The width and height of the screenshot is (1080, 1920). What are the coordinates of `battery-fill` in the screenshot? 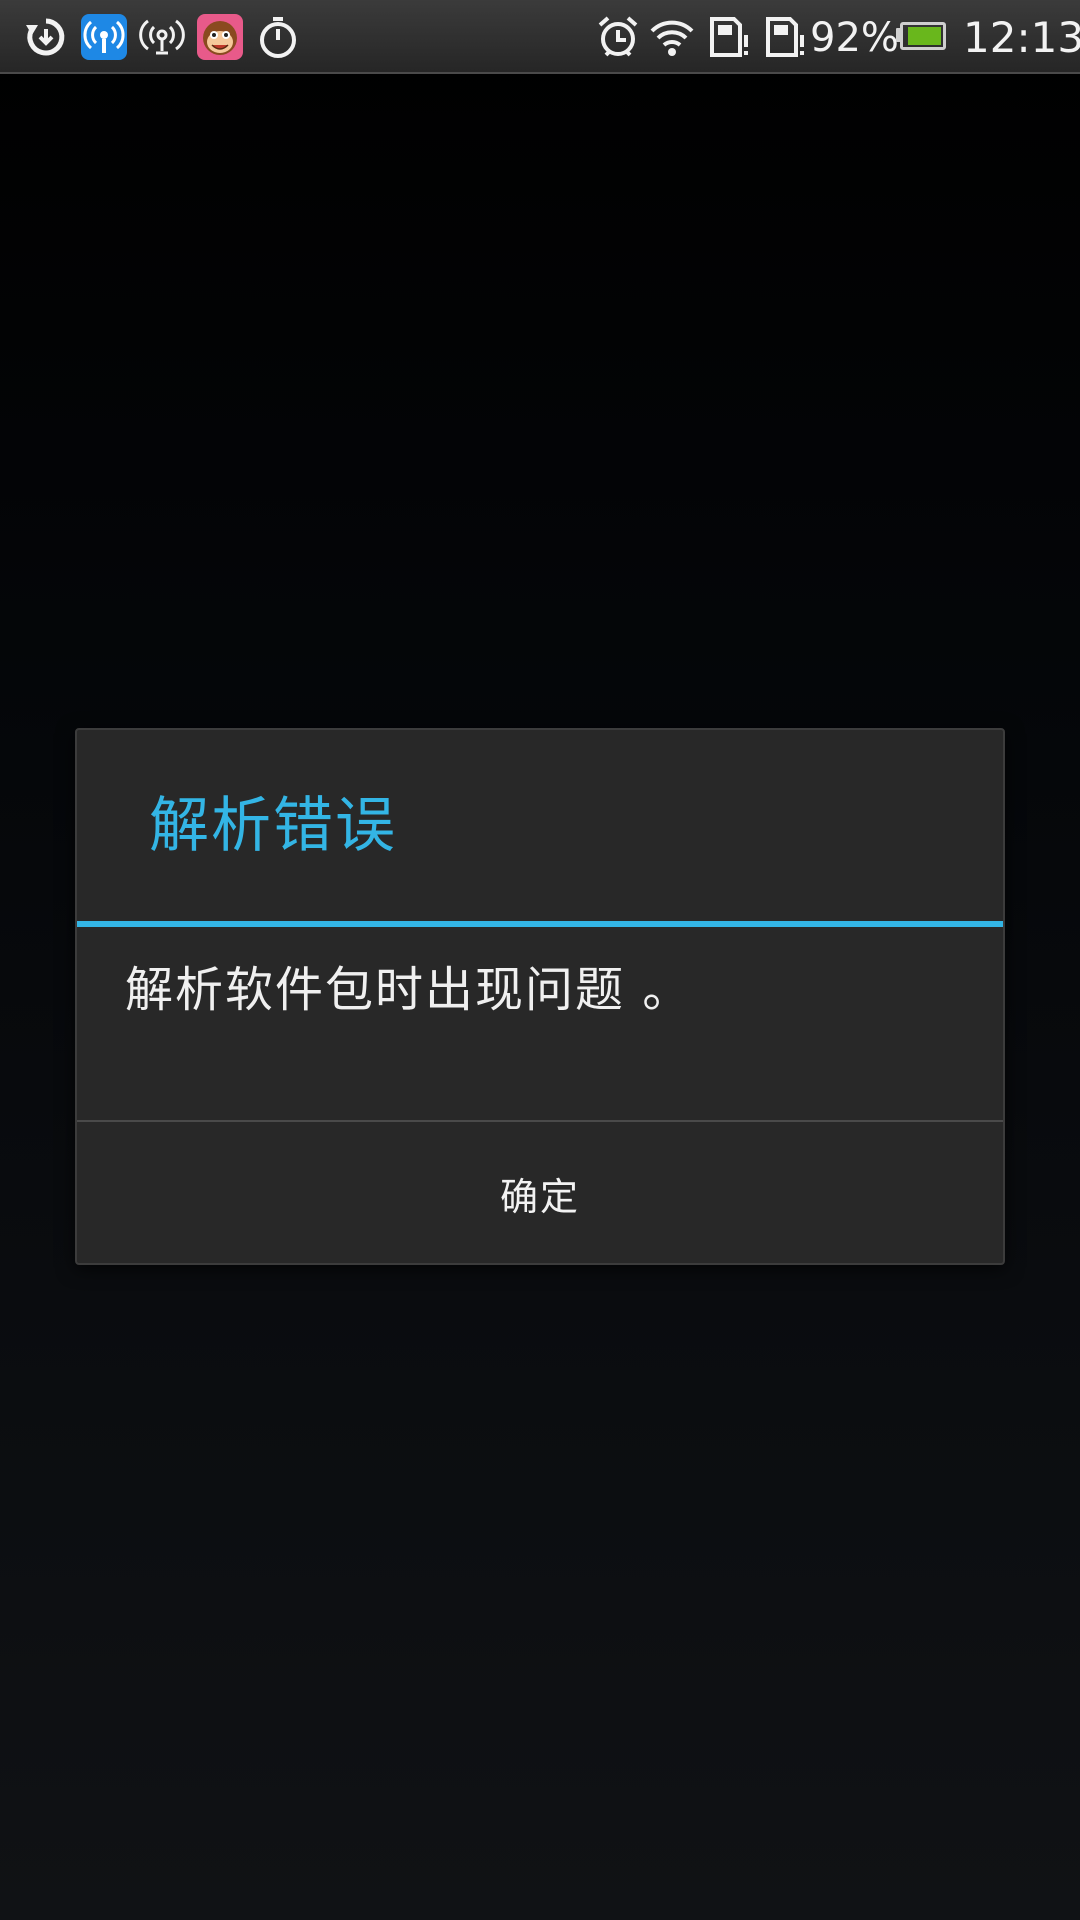 It's located at (924, 36).